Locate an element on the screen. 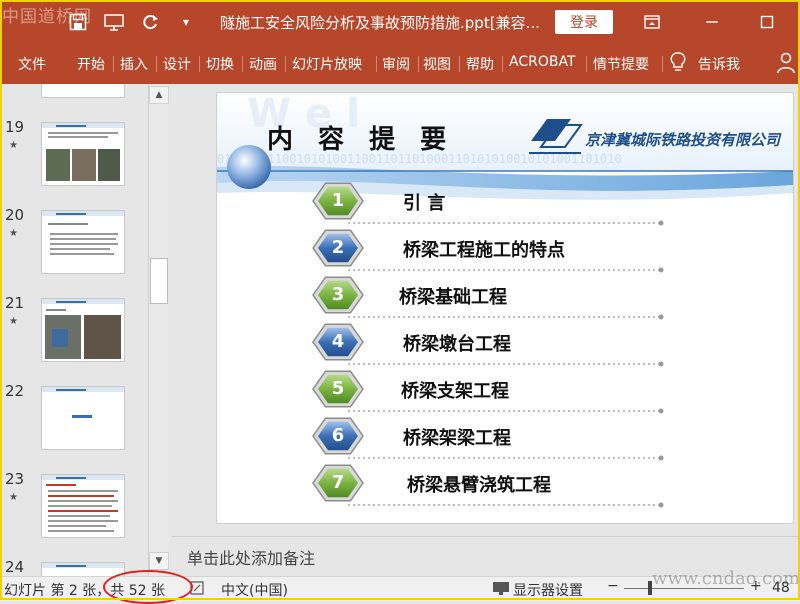 The width and height of the screenshot is (800, 604). display-settings-icon is located at coordinates (501, 590).